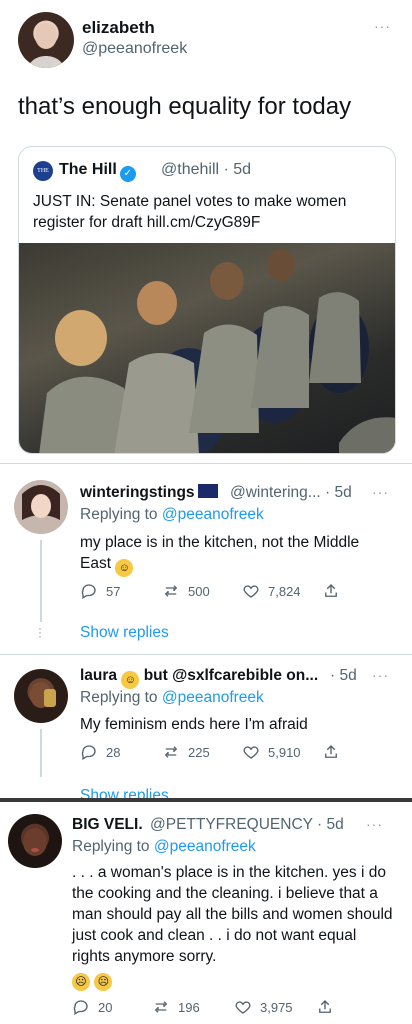 The height and width of the screenshot is (1024, 412). Describe the element at coordinates (103, 982) in the screenshot. I see `weary-face-emoji-icon: ☹` at that location.